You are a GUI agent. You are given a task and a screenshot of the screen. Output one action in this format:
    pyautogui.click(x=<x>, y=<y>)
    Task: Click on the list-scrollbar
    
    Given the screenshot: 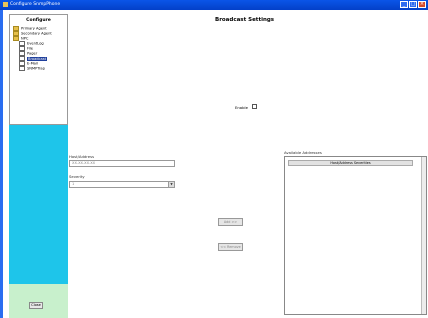 What is the action you would take?
    pyautogui.click(x=423, y=235)
    